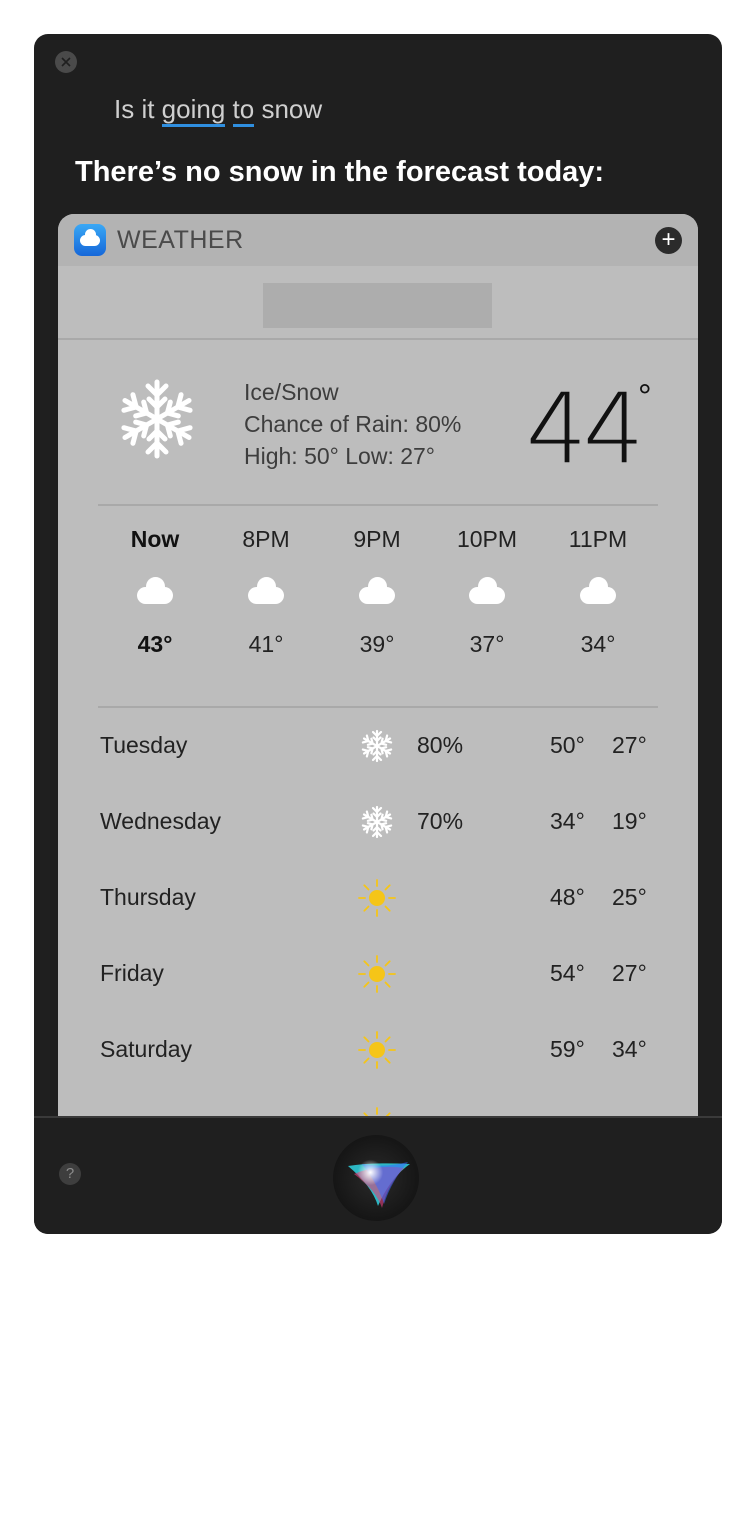 This screenshot has height=1540, width=756. What do you see at coordinates (598, 539) in the screenshot?
I see `hour-label: 11PM` at bounding box center [598, 539].